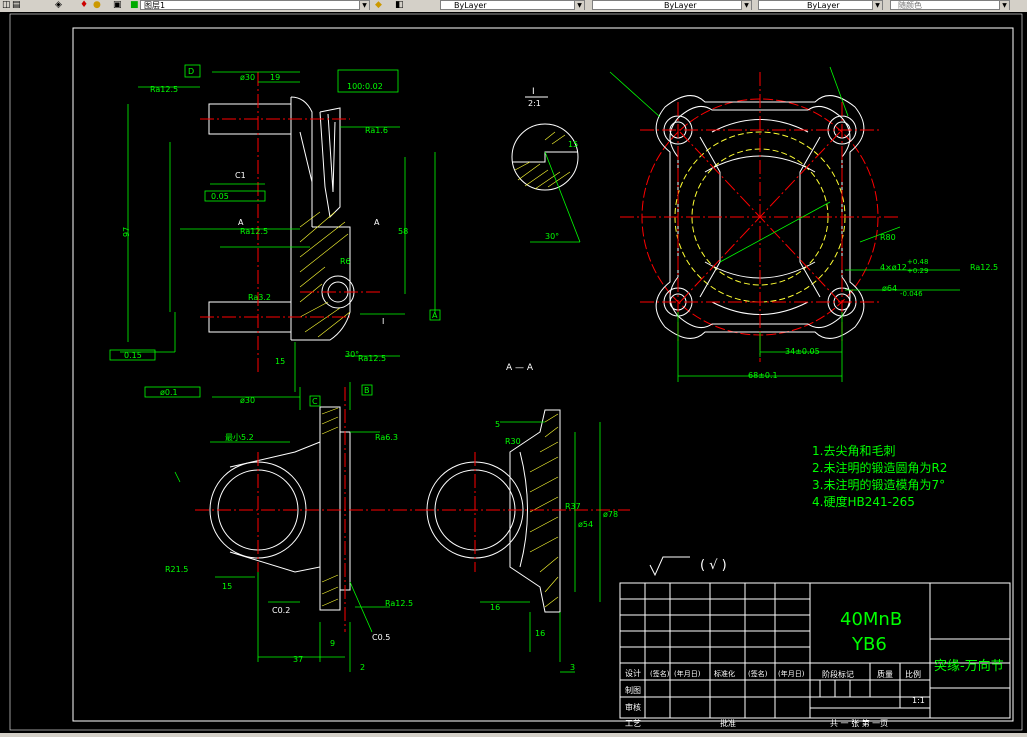 This screenshot has width=1027, height=737. Describe the element at coordinates (585, 524) in the screenshot. I see `svg-text: ø54` at that location.